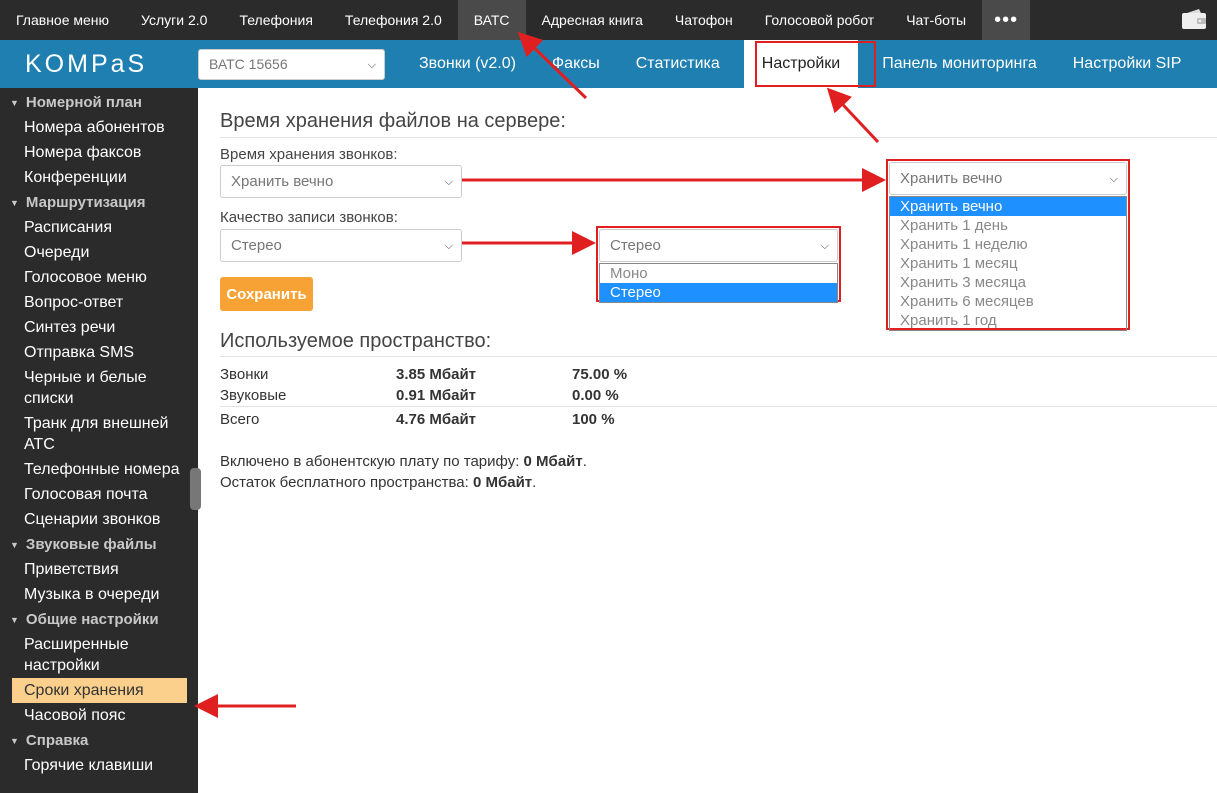 The width and height of the screenshot is (1217, 793). What do you see at coordinates (99, 327) in the screenshot?
I see `sidebar-item-speech-synthesis: Синтез речи` at bounding box center [99, 327].